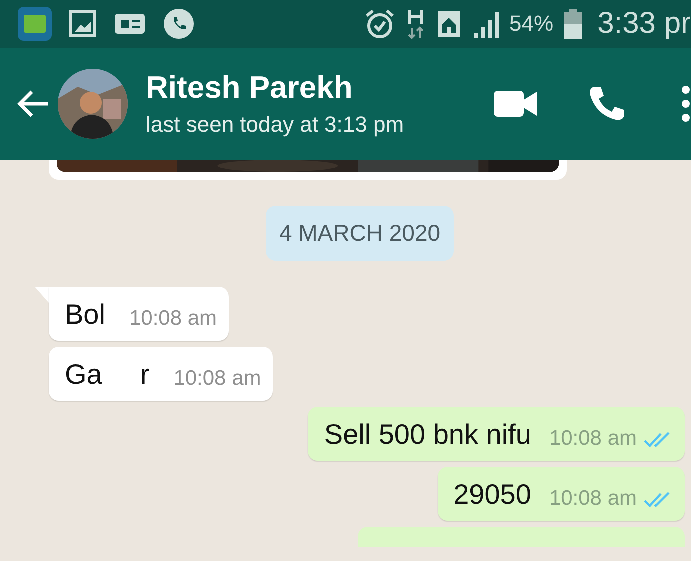 The width and height of the screenshot is (691, 561). Describe the element at coordinates (33, 104) in the screenshot. I see `back-arrow-icon` at that location.